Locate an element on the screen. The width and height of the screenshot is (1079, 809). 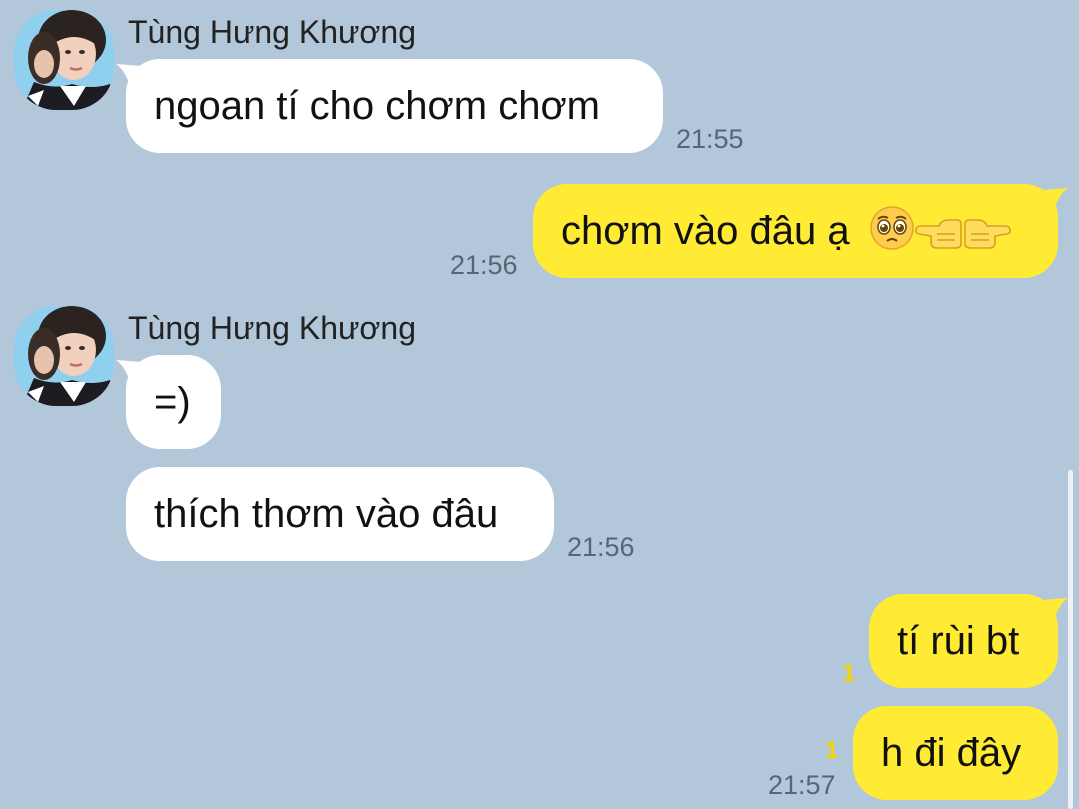
message-text: tí rùi bt is located at coordinates (958, 641).